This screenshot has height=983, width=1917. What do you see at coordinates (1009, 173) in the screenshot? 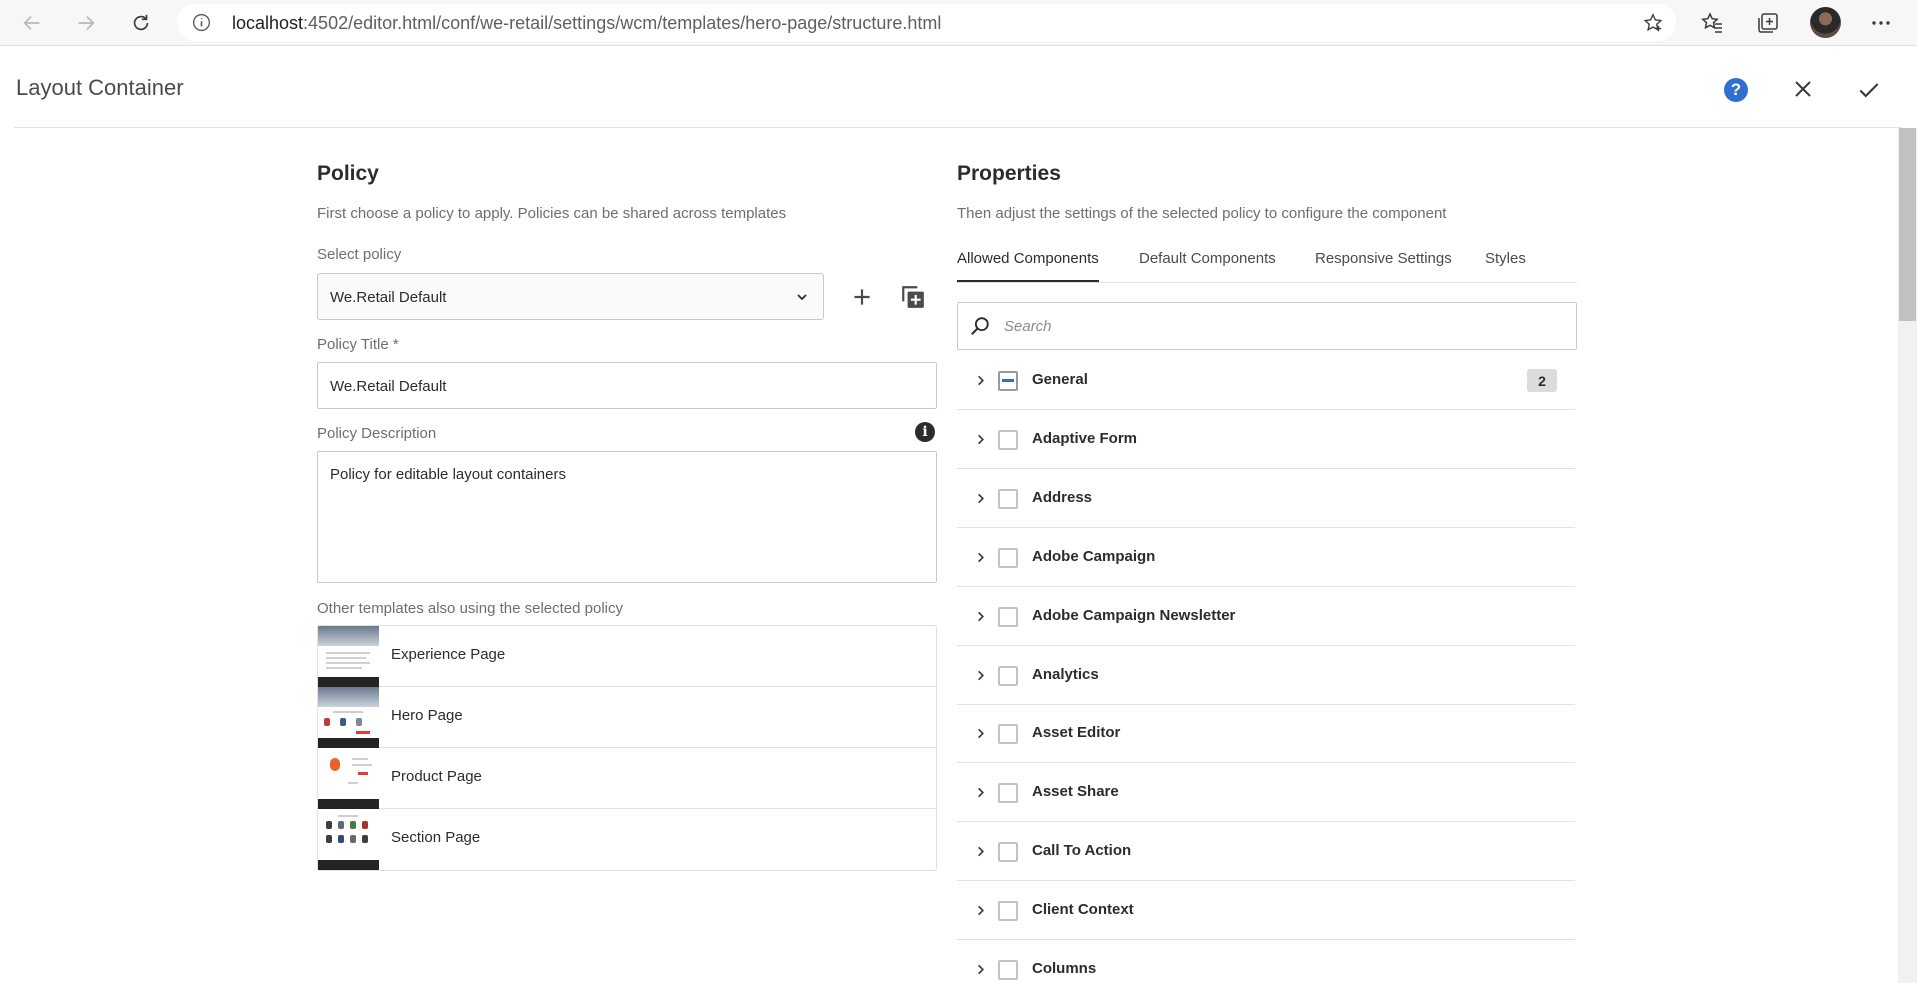
I see `properties-heading: Properties` at bounding box center [1009, 173].